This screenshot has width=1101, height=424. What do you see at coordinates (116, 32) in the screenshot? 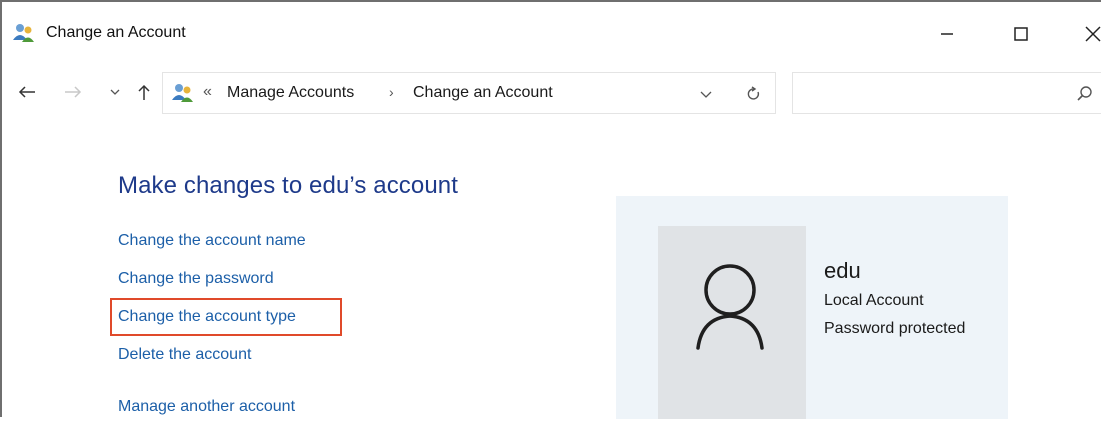
I see `window-title: Change an Account` at bounding box center [116, 32].